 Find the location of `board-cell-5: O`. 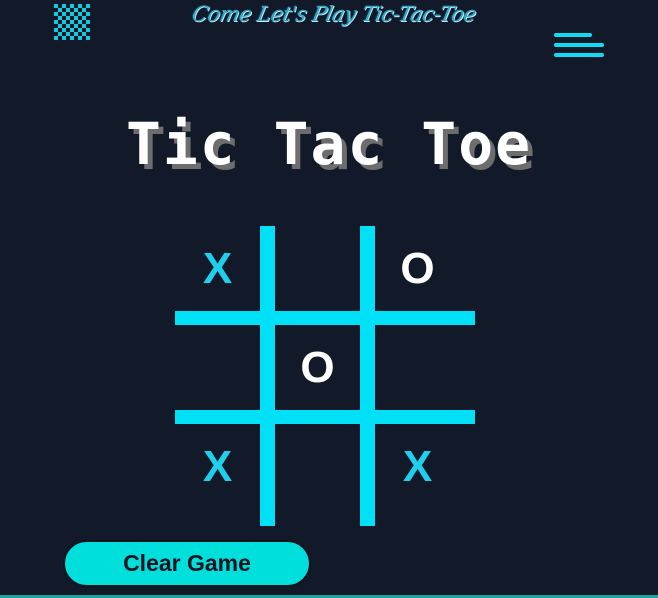

board-cell-5: O is located at coordinates (317, 367).